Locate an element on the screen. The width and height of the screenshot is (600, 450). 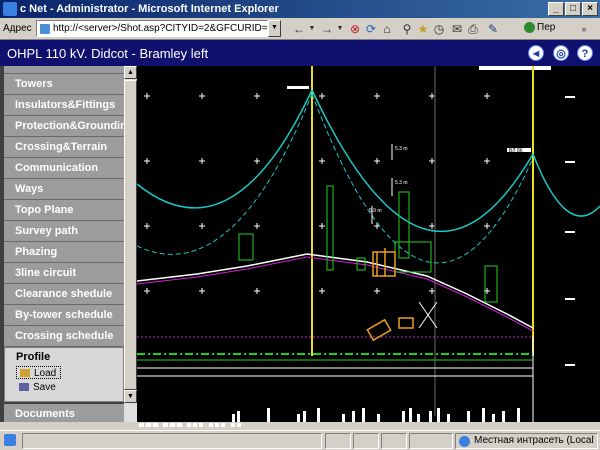
status-bar: Местная интрасеть (Local intranet) is located at coordinates (300, 440).